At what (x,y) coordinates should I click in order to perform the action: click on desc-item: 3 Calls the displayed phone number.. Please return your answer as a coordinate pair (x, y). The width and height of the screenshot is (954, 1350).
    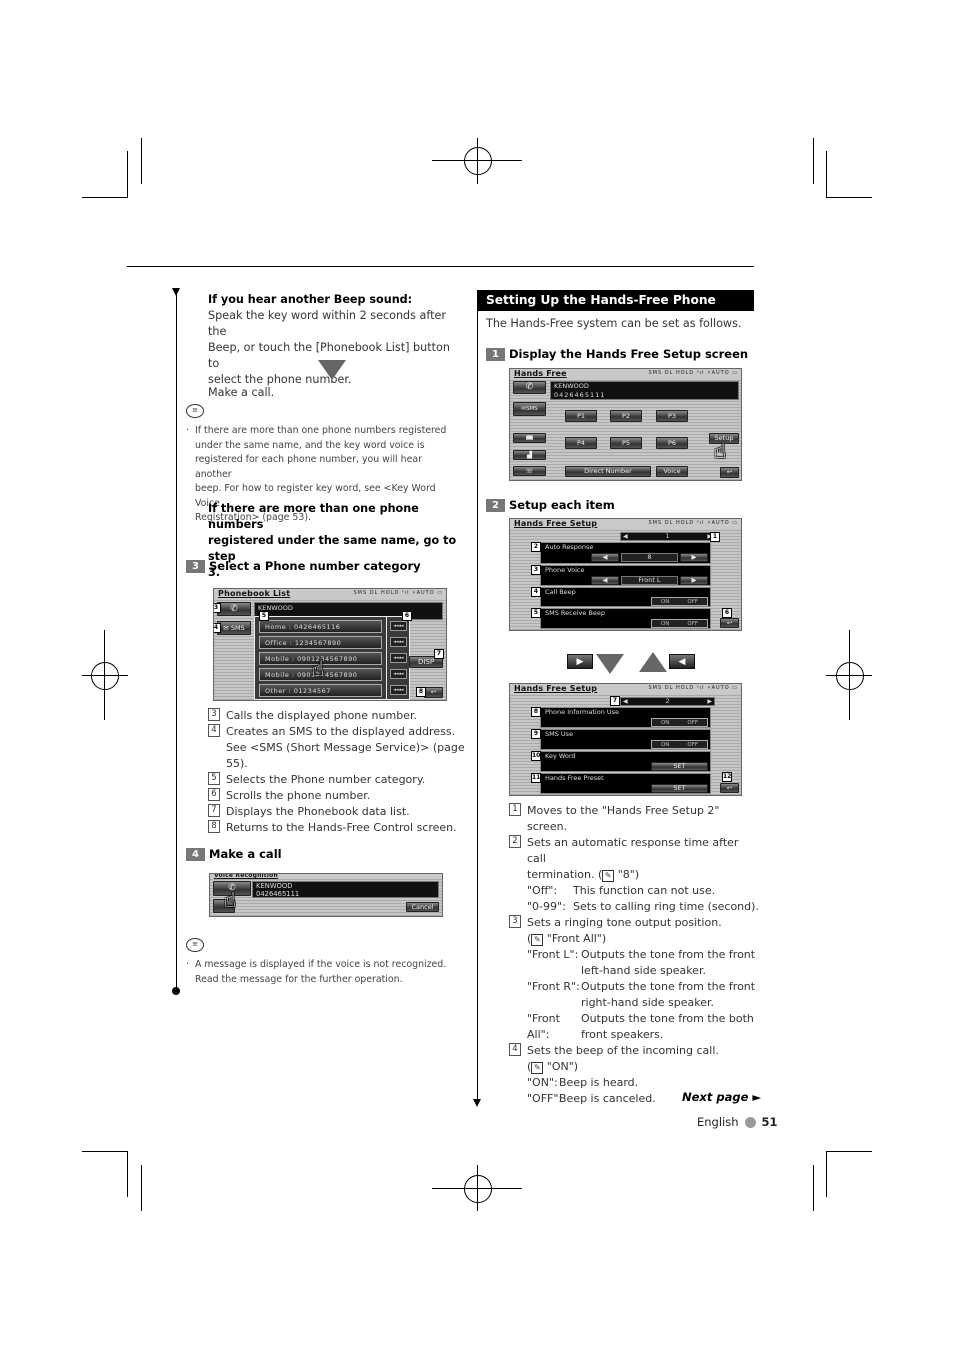
    Looking at the image, I should click on (338, 716).